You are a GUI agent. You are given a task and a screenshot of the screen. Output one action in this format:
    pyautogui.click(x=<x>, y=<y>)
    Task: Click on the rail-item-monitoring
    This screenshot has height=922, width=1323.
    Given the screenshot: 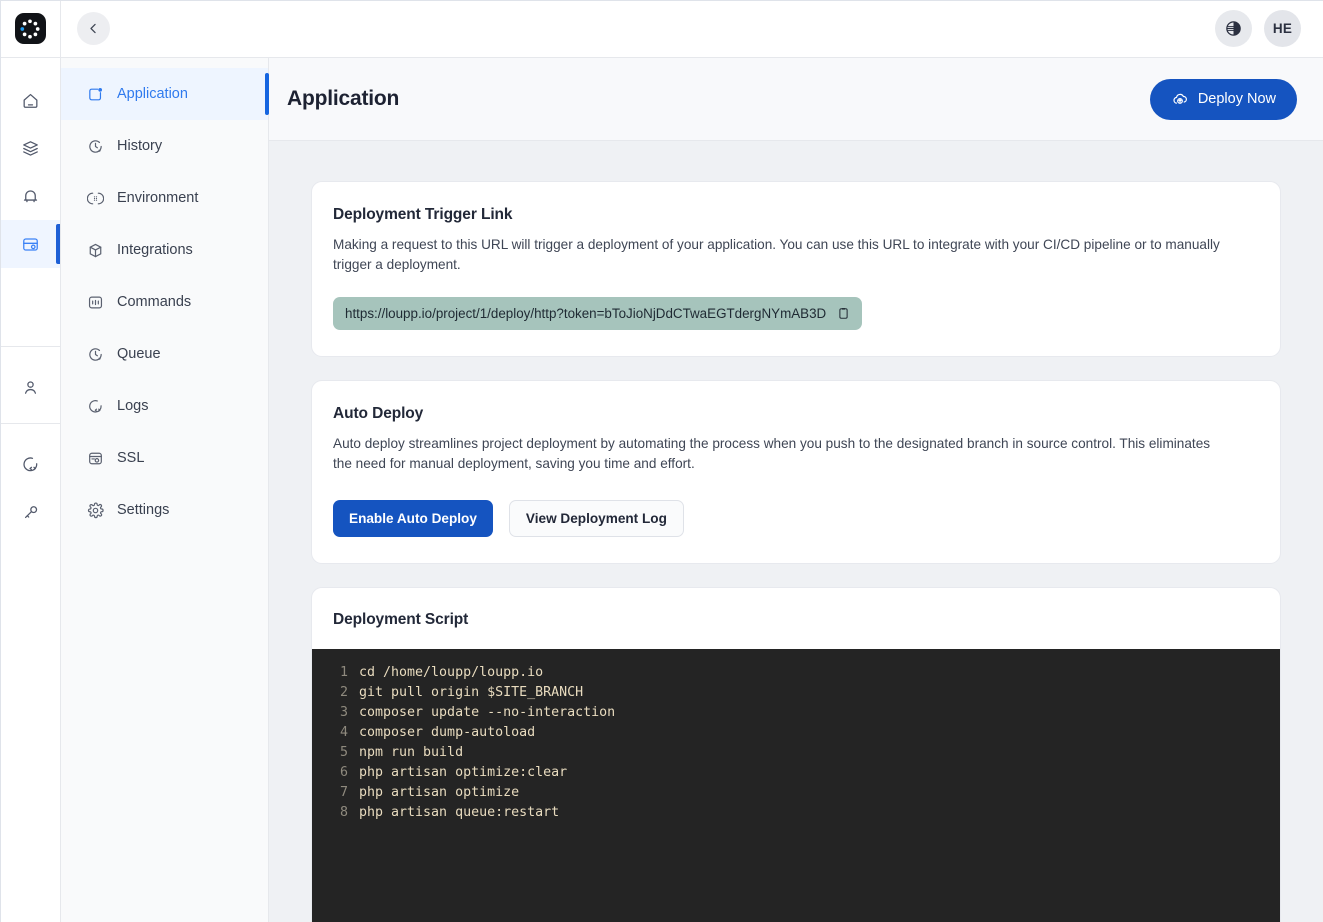 What is the action you would take?
    pyautogui.click(x=30, y=196)
    